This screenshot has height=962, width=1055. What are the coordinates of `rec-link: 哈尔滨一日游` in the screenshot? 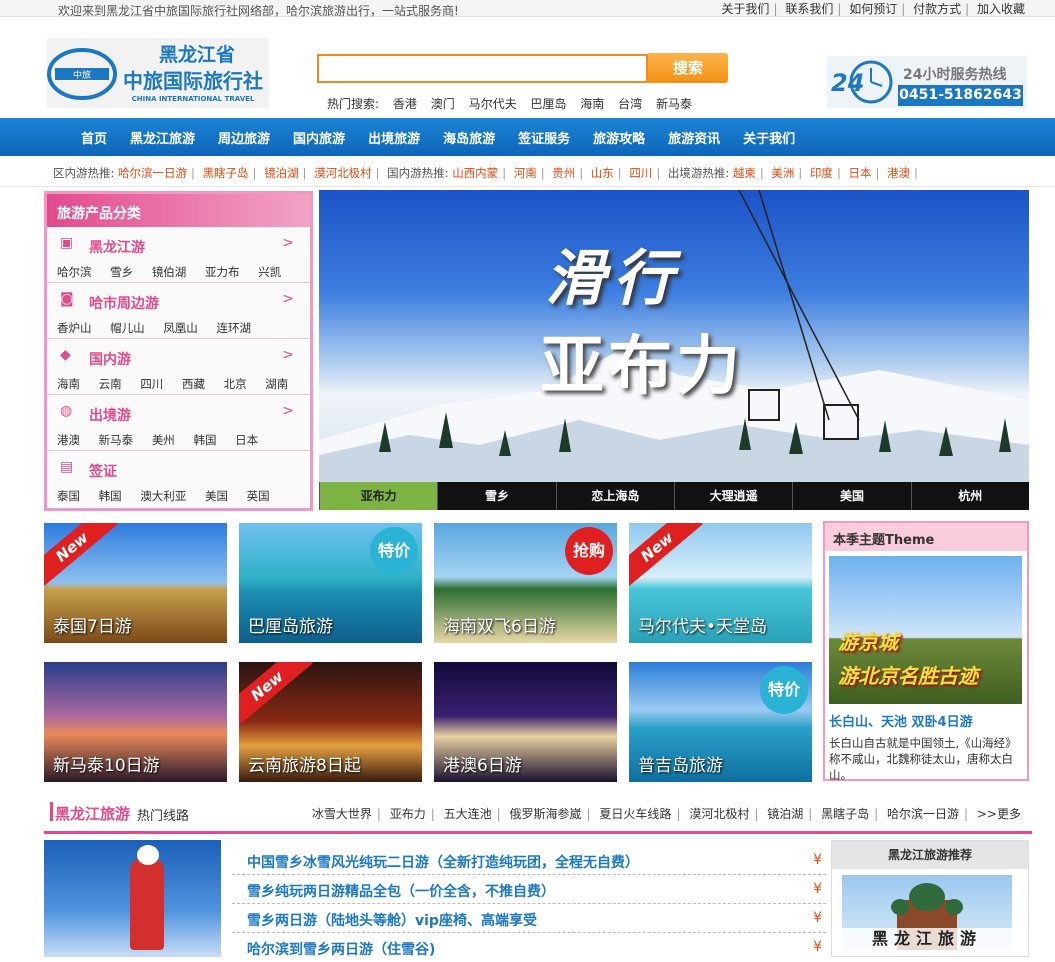 It's located at (152, 173).